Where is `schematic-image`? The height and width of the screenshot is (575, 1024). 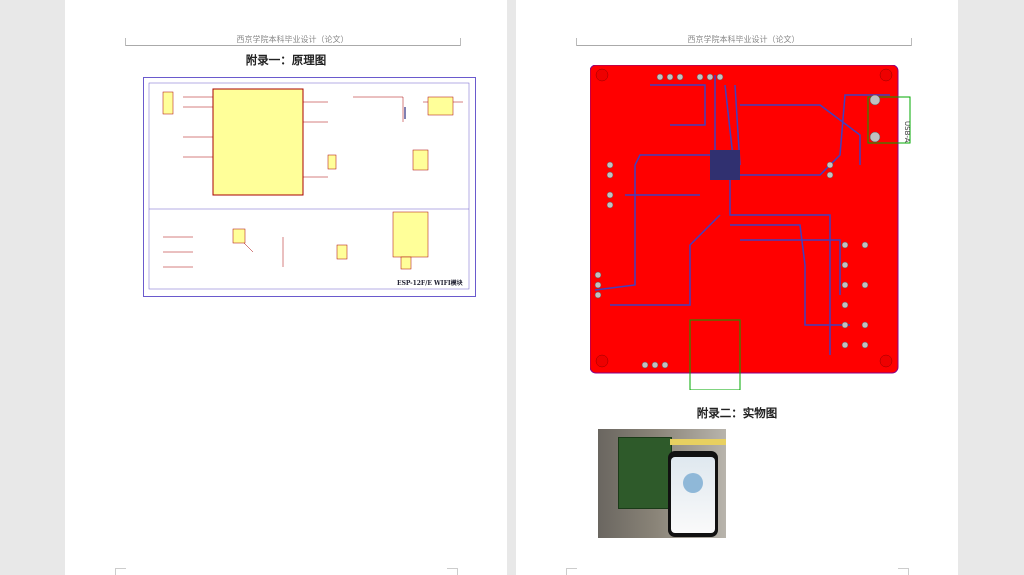 schematic-image is located at coordinates (309, 187).